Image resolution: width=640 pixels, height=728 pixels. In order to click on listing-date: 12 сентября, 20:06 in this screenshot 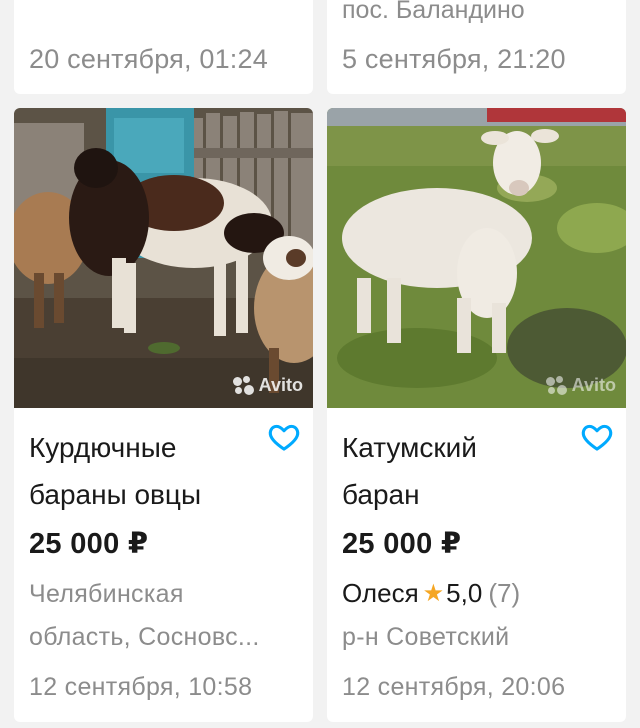, I will do `click(454, 687)`.